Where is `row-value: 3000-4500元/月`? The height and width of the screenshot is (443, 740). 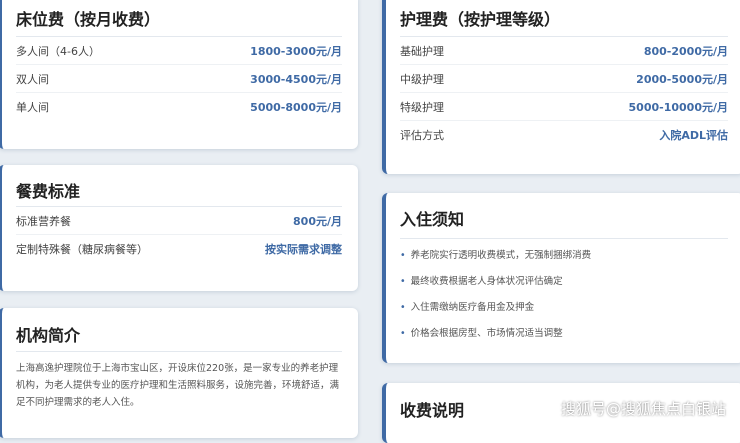
row-value: 3000-4500元/月 is located at coordinates (296, 79).